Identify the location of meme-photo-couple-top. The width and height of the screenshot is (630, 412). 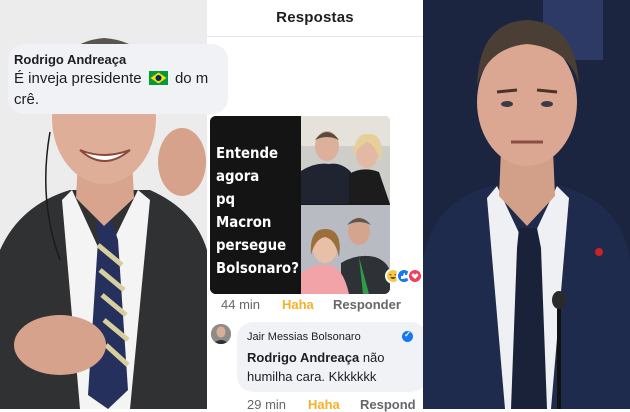
(345, 160).